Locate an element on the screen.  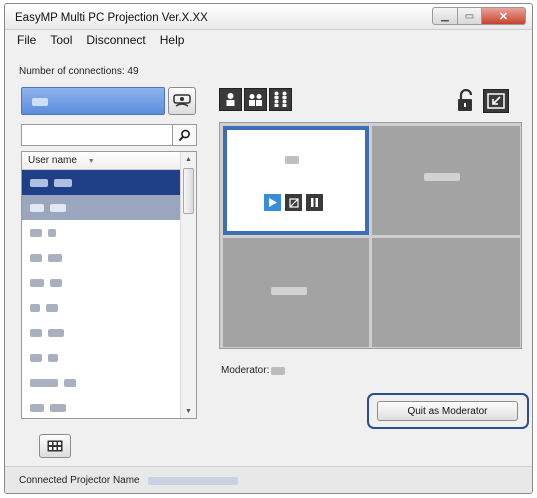
maximize-button: ▭ is located at coordinates (470, 16).